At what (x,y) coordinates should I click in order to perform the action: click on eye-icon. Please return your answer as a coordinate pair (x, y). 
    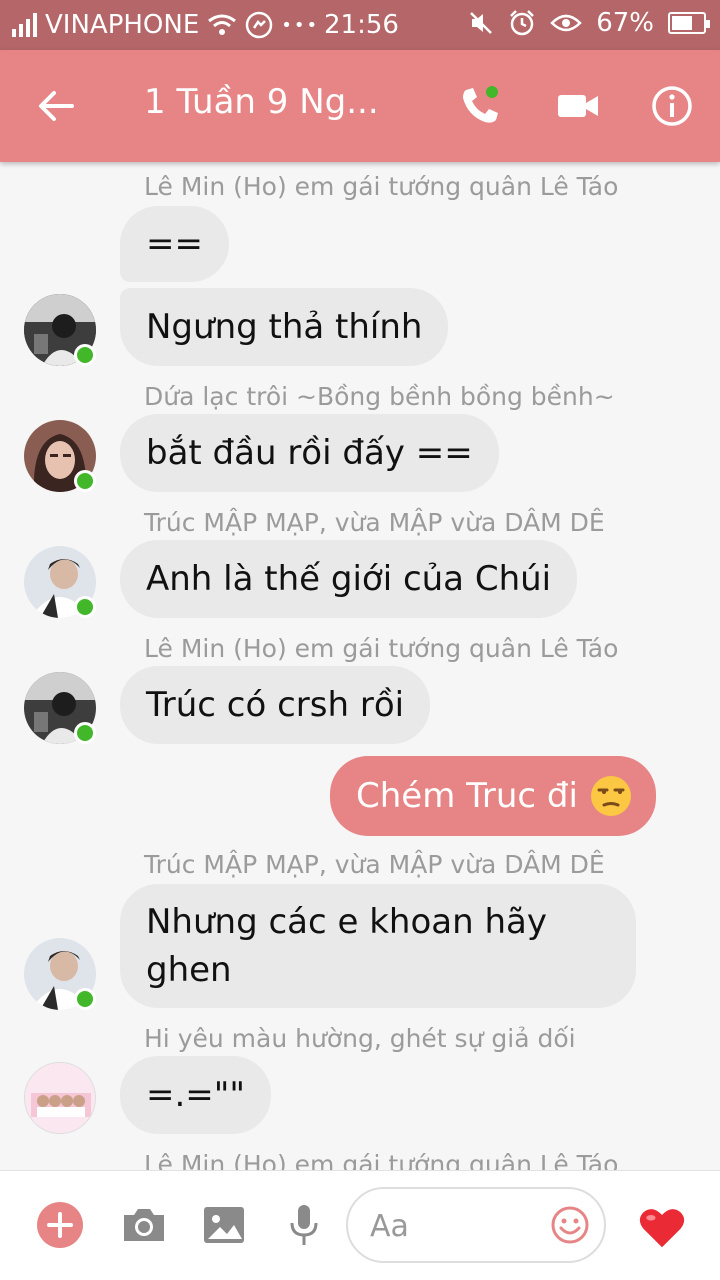
    Looking at the image, I should click on (566, 23).